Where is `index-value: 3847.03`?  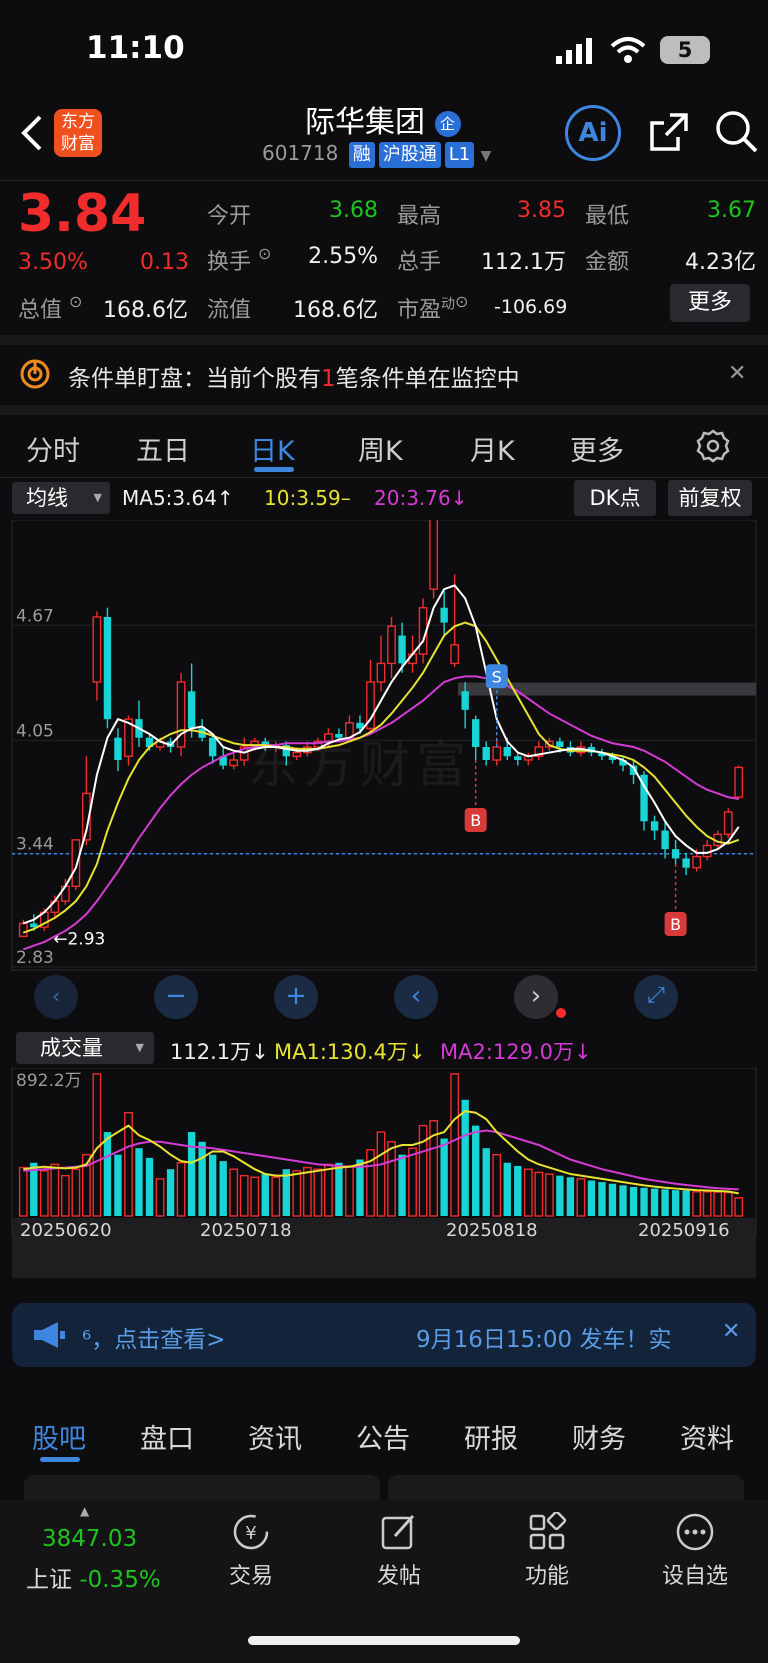
index-value: 3847.03 is located at coordinates (89, 1539).